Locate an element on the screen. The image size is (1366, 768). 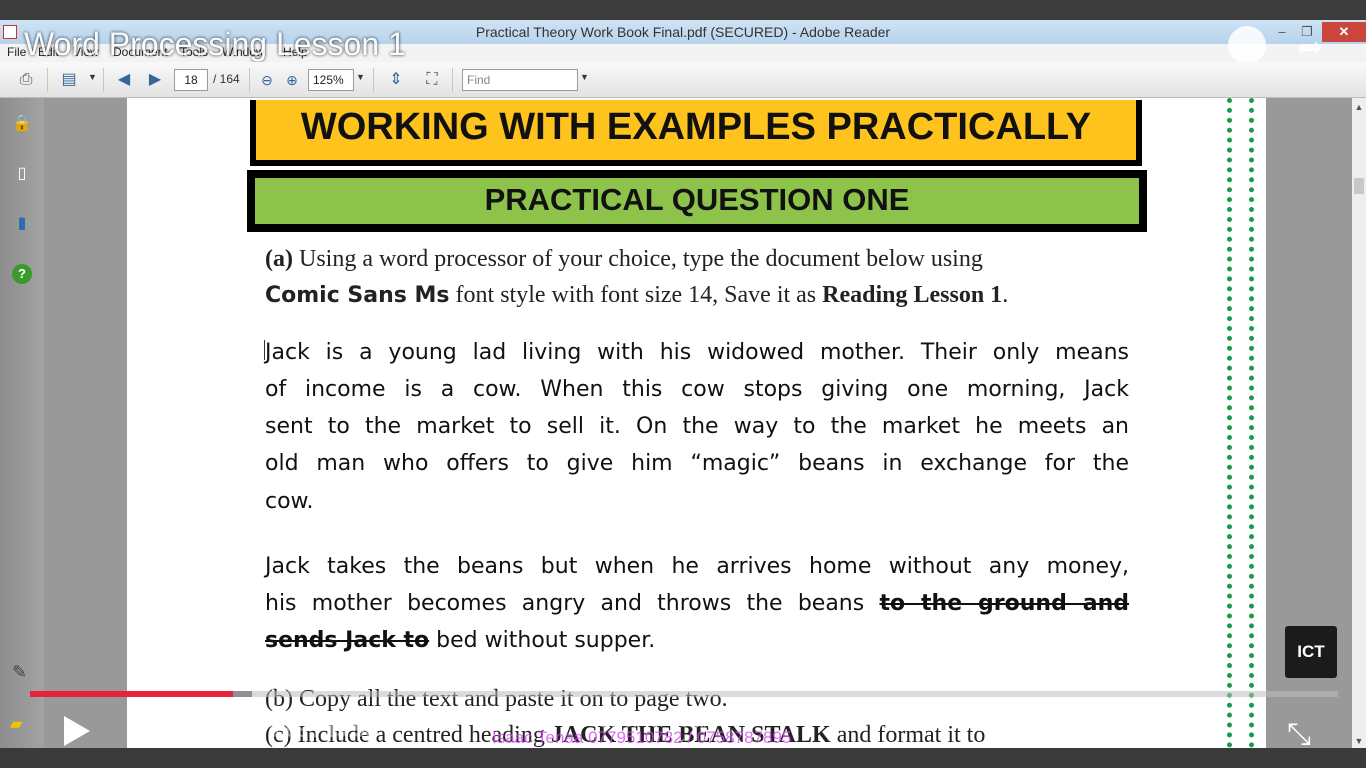
question-a-text: . is located at coordinates (1005, 295).